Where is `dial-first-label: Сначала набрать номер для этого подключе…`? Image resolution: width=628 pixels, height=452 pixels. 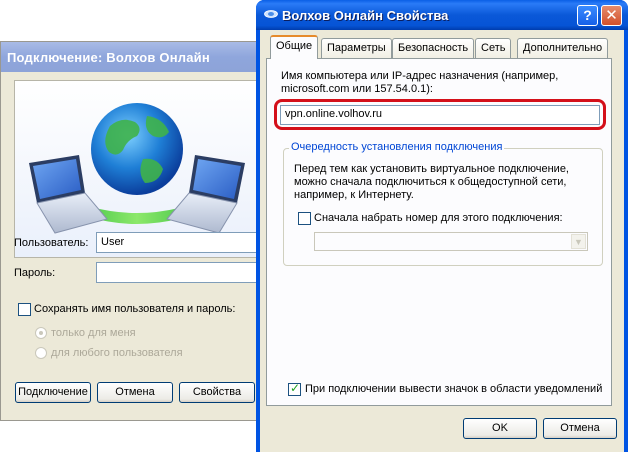
dial-first-label: Сначала набрать номер для этого подключе… is located at coordinates (438, 218).